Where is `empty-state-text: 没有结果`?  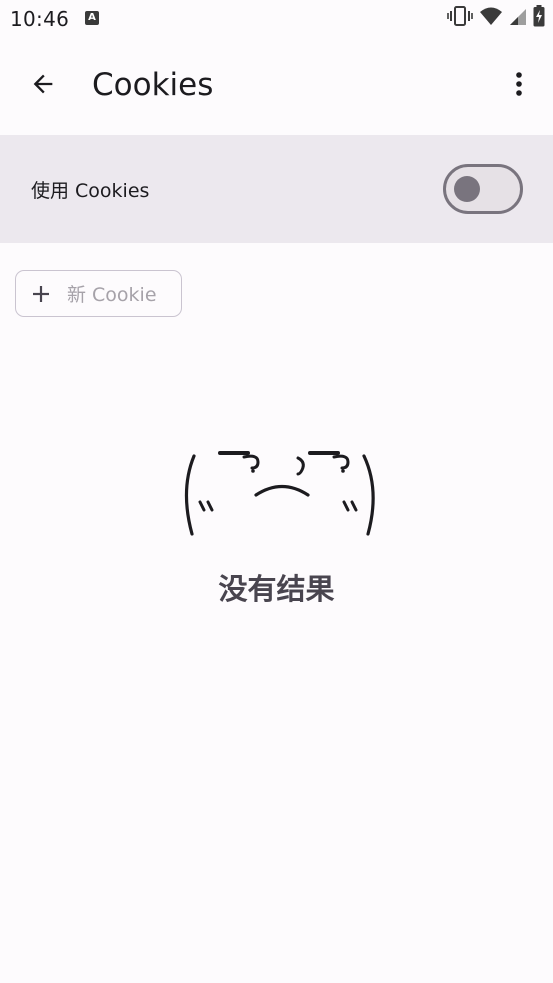
empty-state-text: 没有结果 is located at coordinates (276, 589).